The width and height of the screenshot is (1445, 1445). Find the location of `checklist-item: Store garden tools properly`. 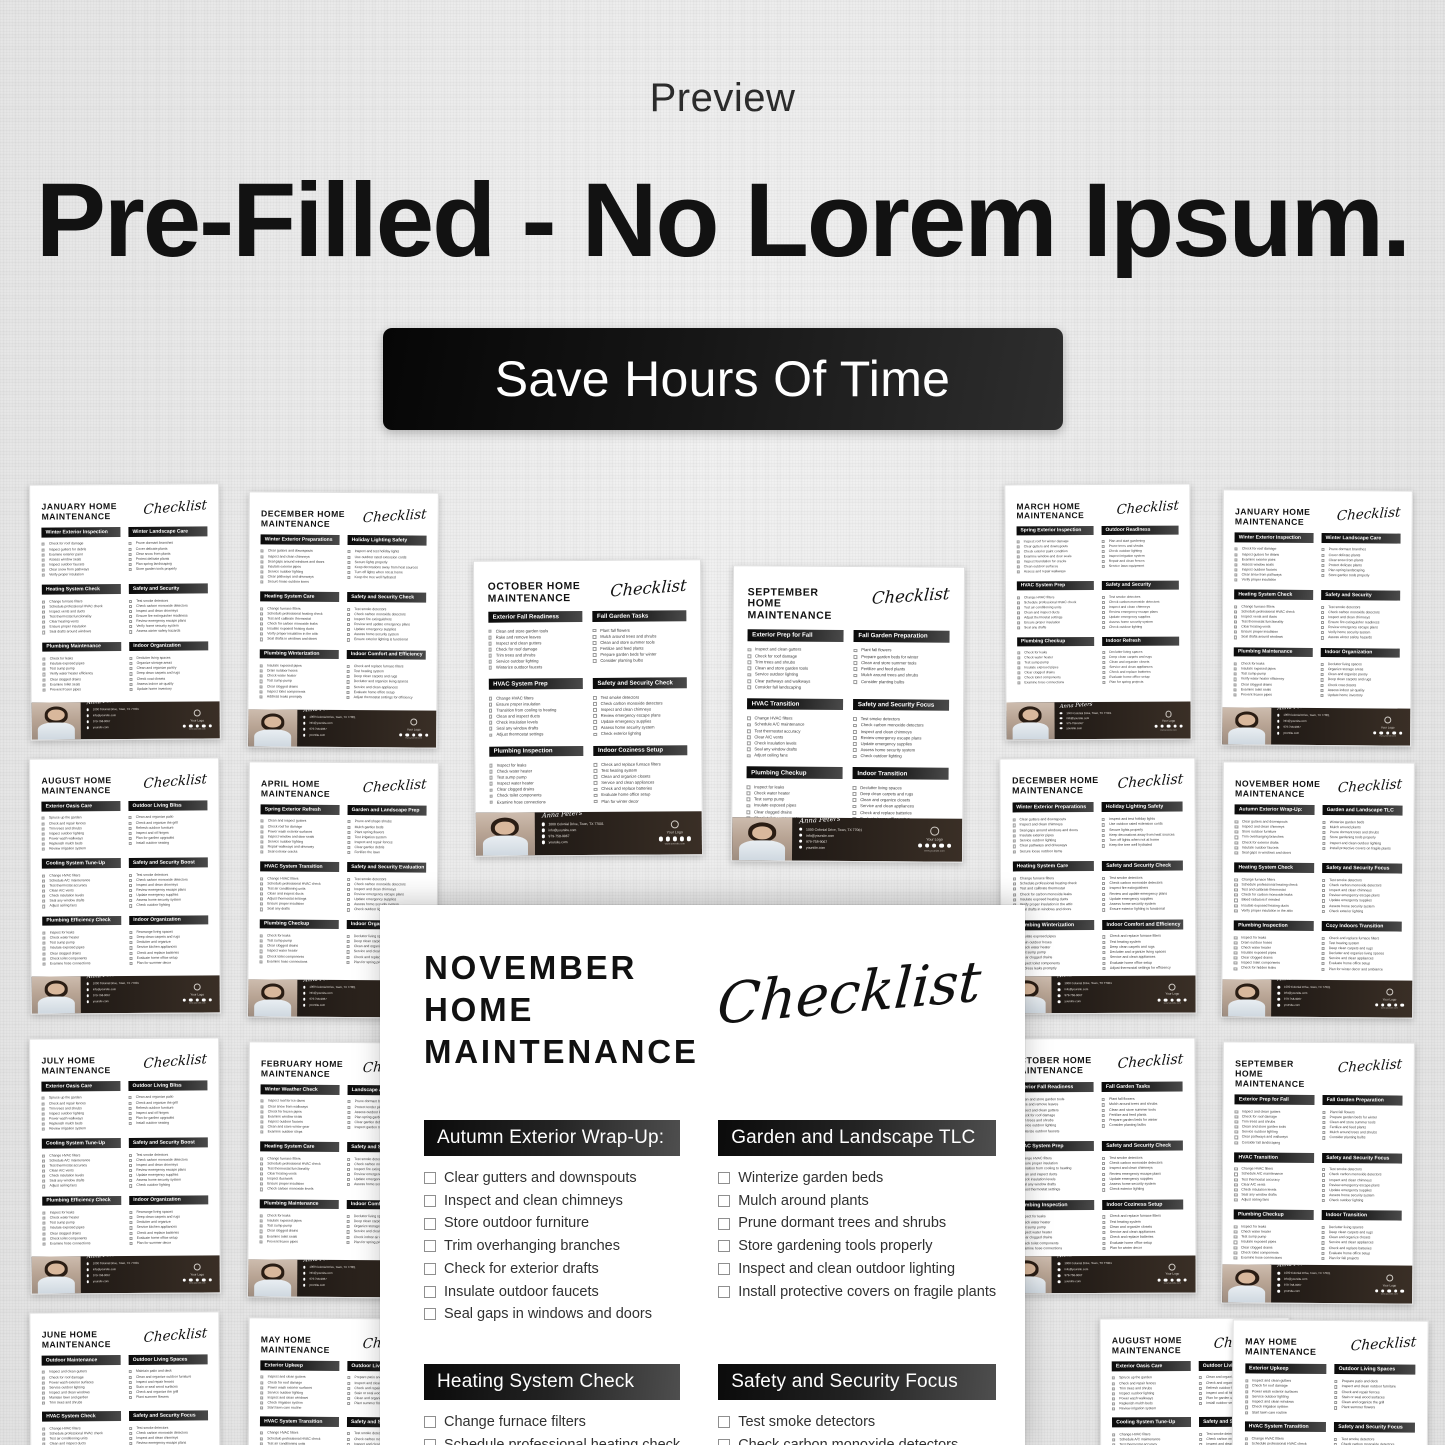

checklist-item: Store garden tools properly is located at coordinates (168, 569).